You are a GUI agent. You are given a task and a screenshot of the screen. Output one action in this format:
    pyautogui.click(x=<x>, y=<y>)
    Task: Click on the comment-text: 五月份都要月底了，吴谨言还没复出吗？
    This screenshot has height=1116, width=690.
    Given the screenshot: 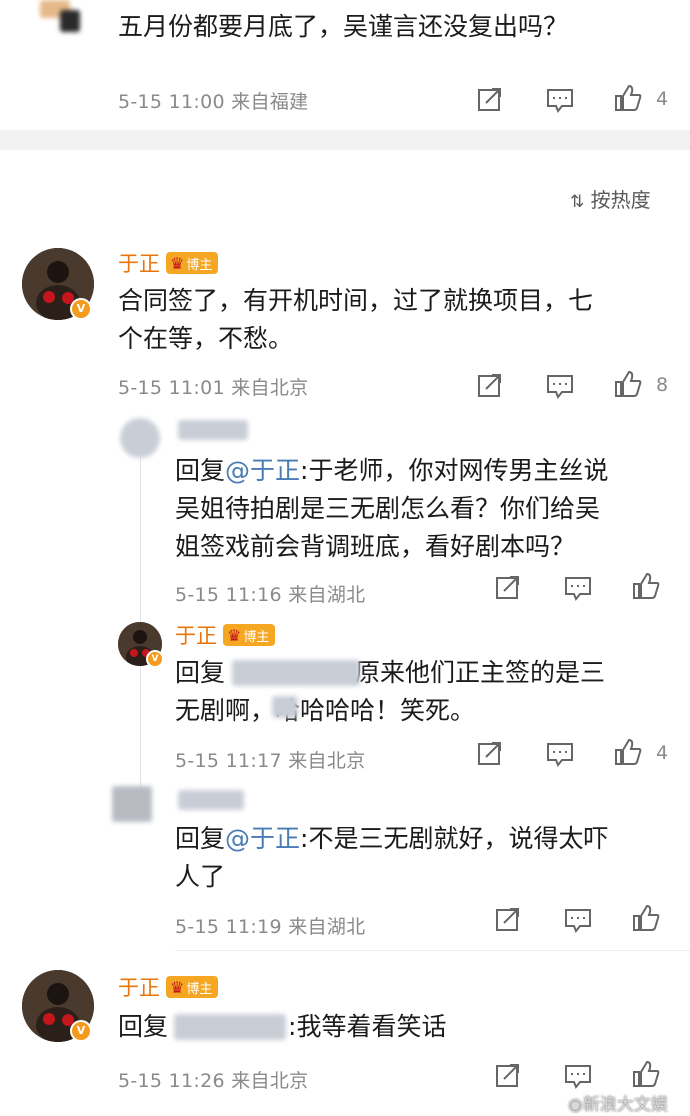 What is the action you would take?
    pyautogui.click(x=343, y=26)
    